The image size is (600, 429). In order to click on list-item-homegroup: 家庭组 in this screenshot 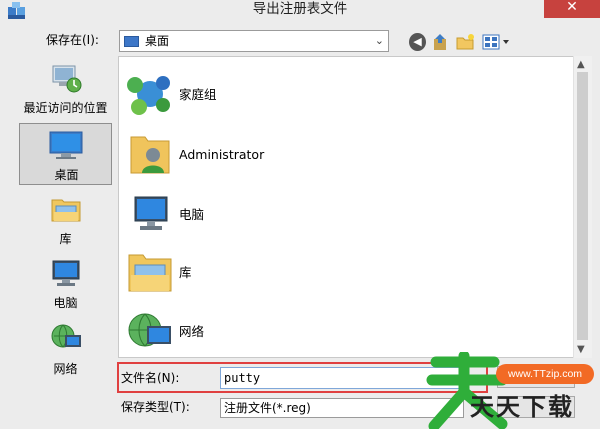, I will do `click(339, 95)`.